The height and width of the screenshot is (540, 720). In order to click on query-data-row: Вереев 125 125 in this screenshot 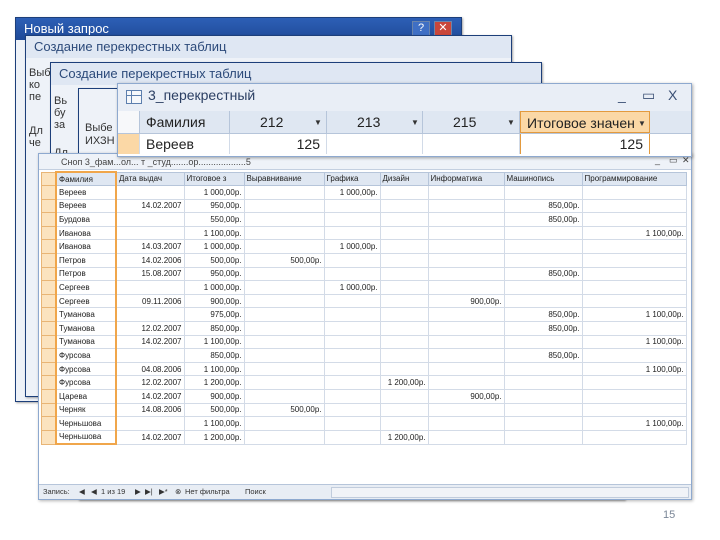, I will do `click(404, 144)`.